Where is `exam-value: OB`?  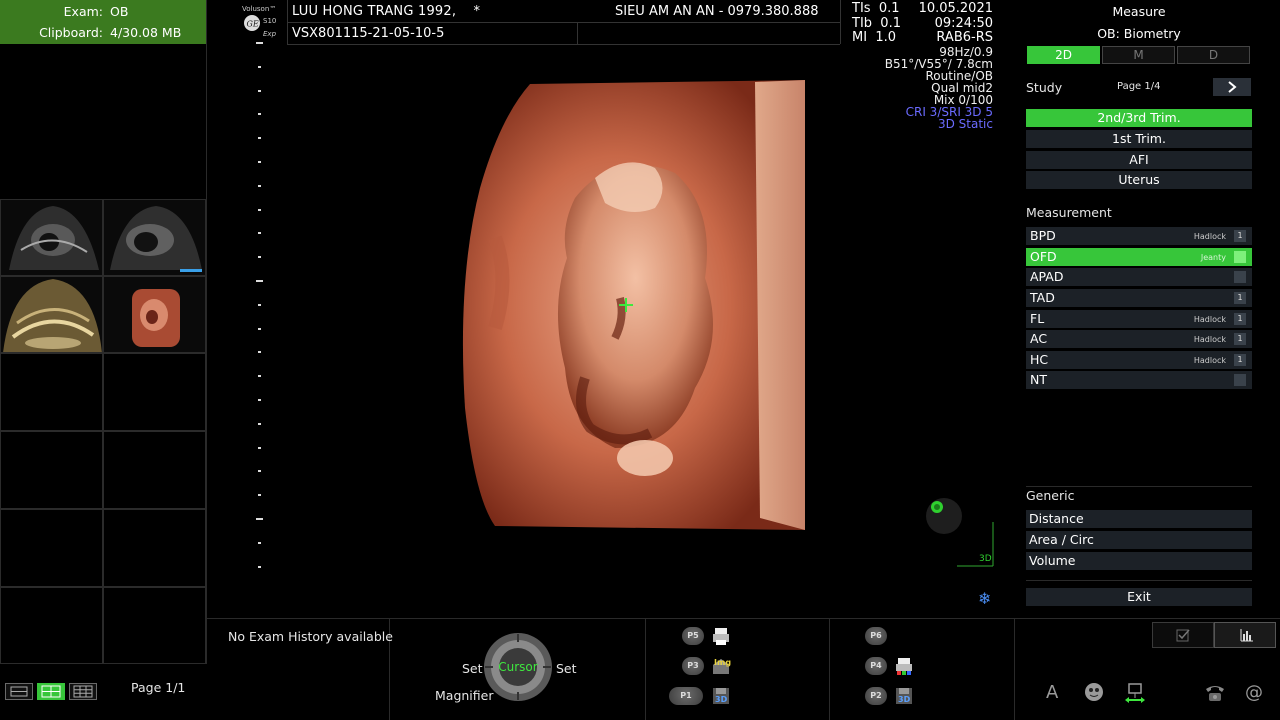 exam-value: OB is located at coordinates (119, 11).